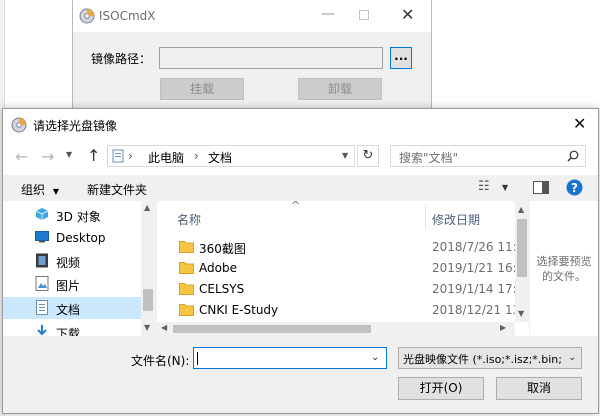 This screenshot has height=416, width=600. What do you see at coordinates (252, 16) in the screenshot?
I see `parent-titlebar: ISOCmdX — ✕` at bounding box center [252, 16].